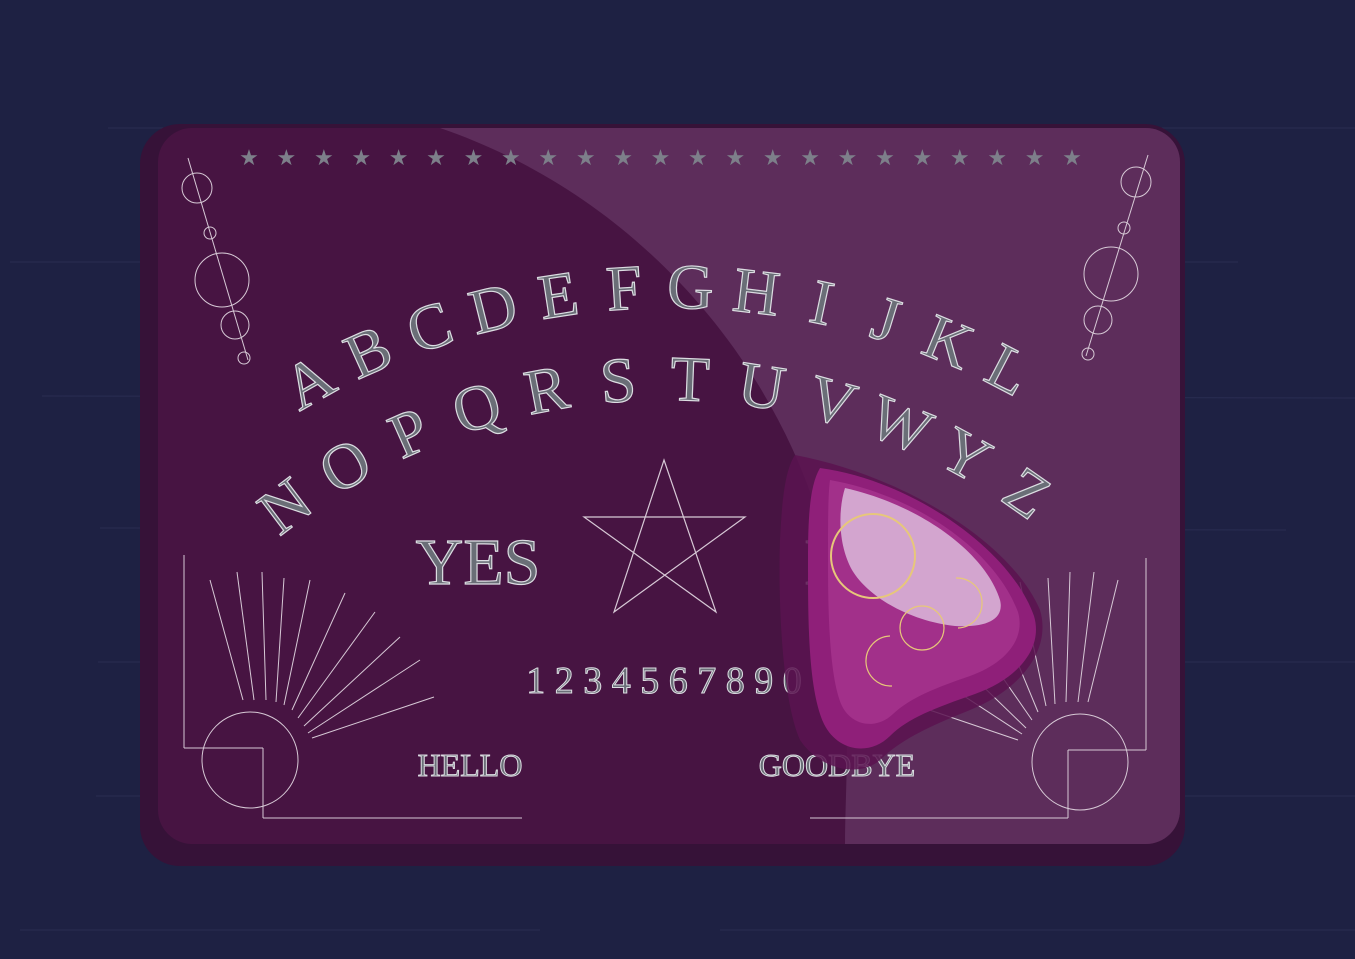 The width and height of the screenshot is (1355, 959). What do you see at coordinates (810, 158) in the screenshot?
I see `star-16: ★` at bounding box center [810, 158].